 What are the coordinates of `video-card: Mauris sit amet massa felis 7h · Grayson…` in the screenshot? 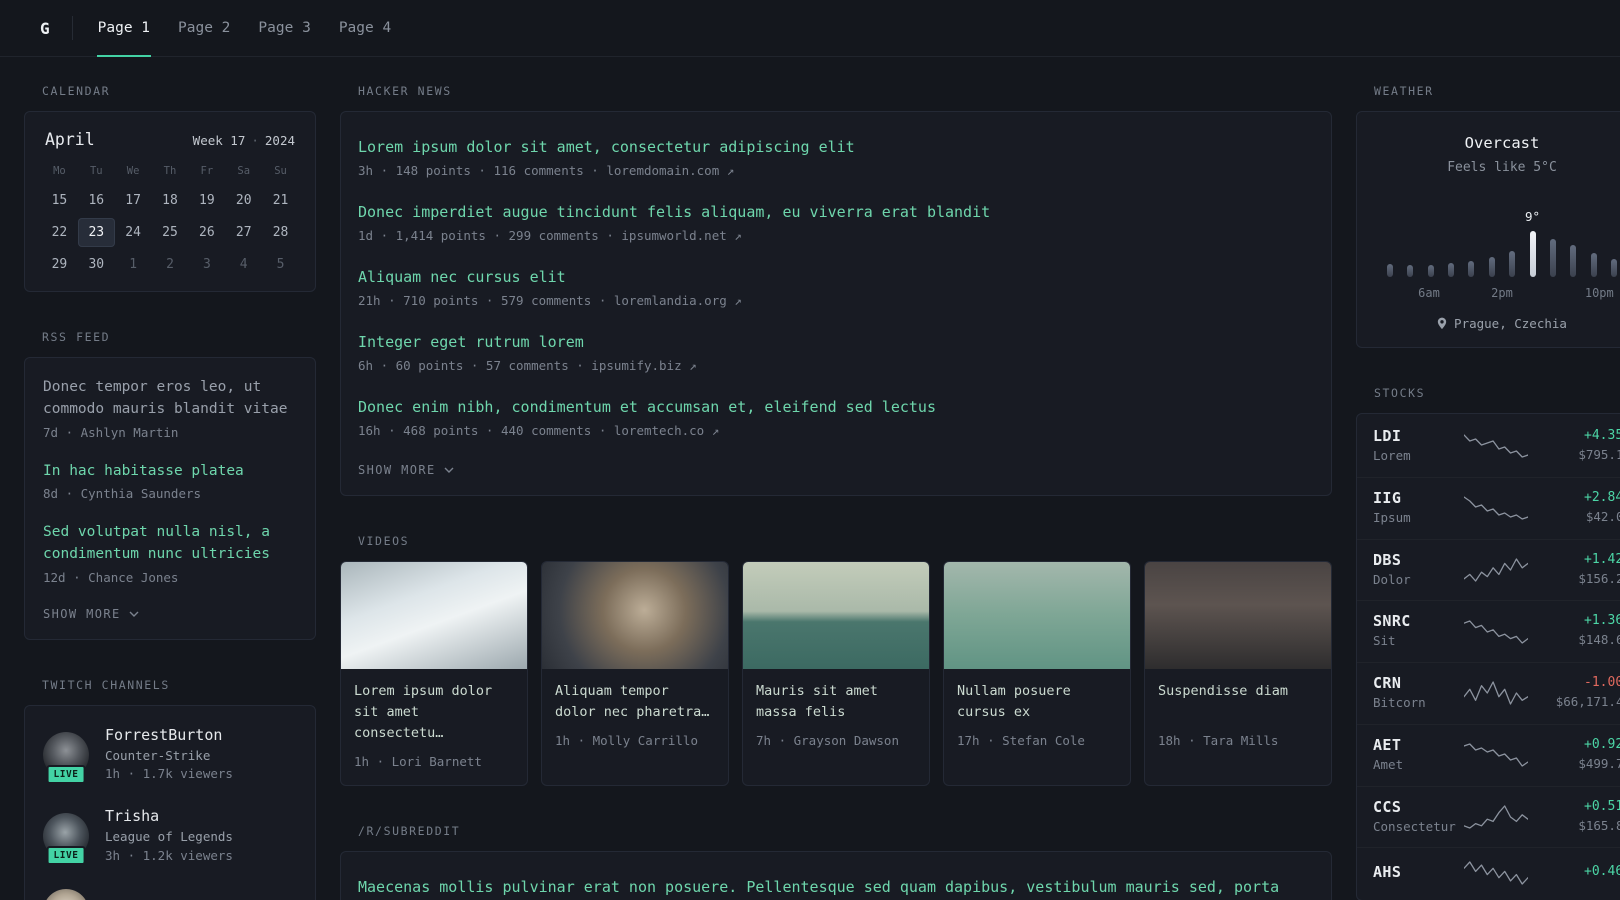 It's located at (836, 673).